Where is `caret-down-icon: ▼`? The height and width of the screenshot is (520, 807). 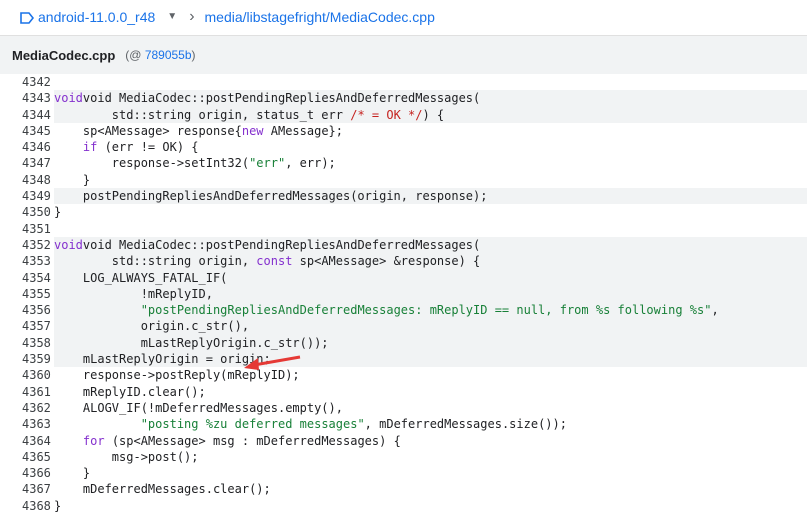 caret-down-icon: ▼ is located at coordinates (172, 16).